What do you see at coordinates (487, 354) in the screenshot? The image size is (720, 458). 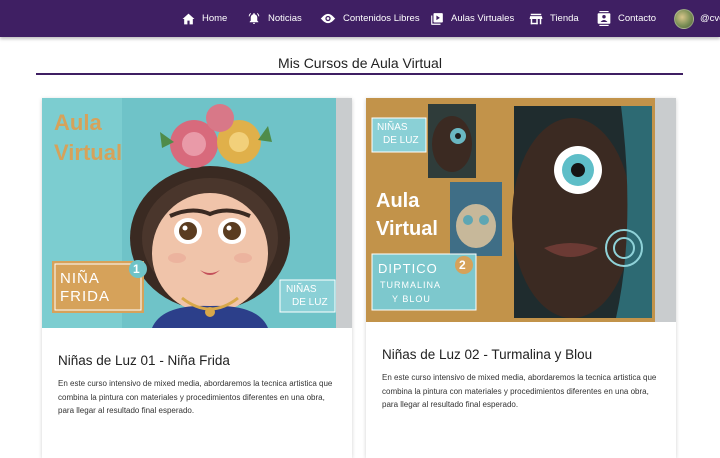 I see `course-title: Niñas de Luz 02 - Turmalina y Blou` at bounding box center [487, 354].